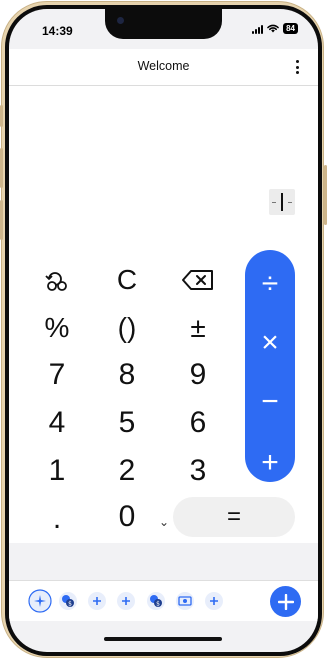 The width and height of the screenshot is (327, 661). I want to click on app-header: Welcome, so click(163, 67).